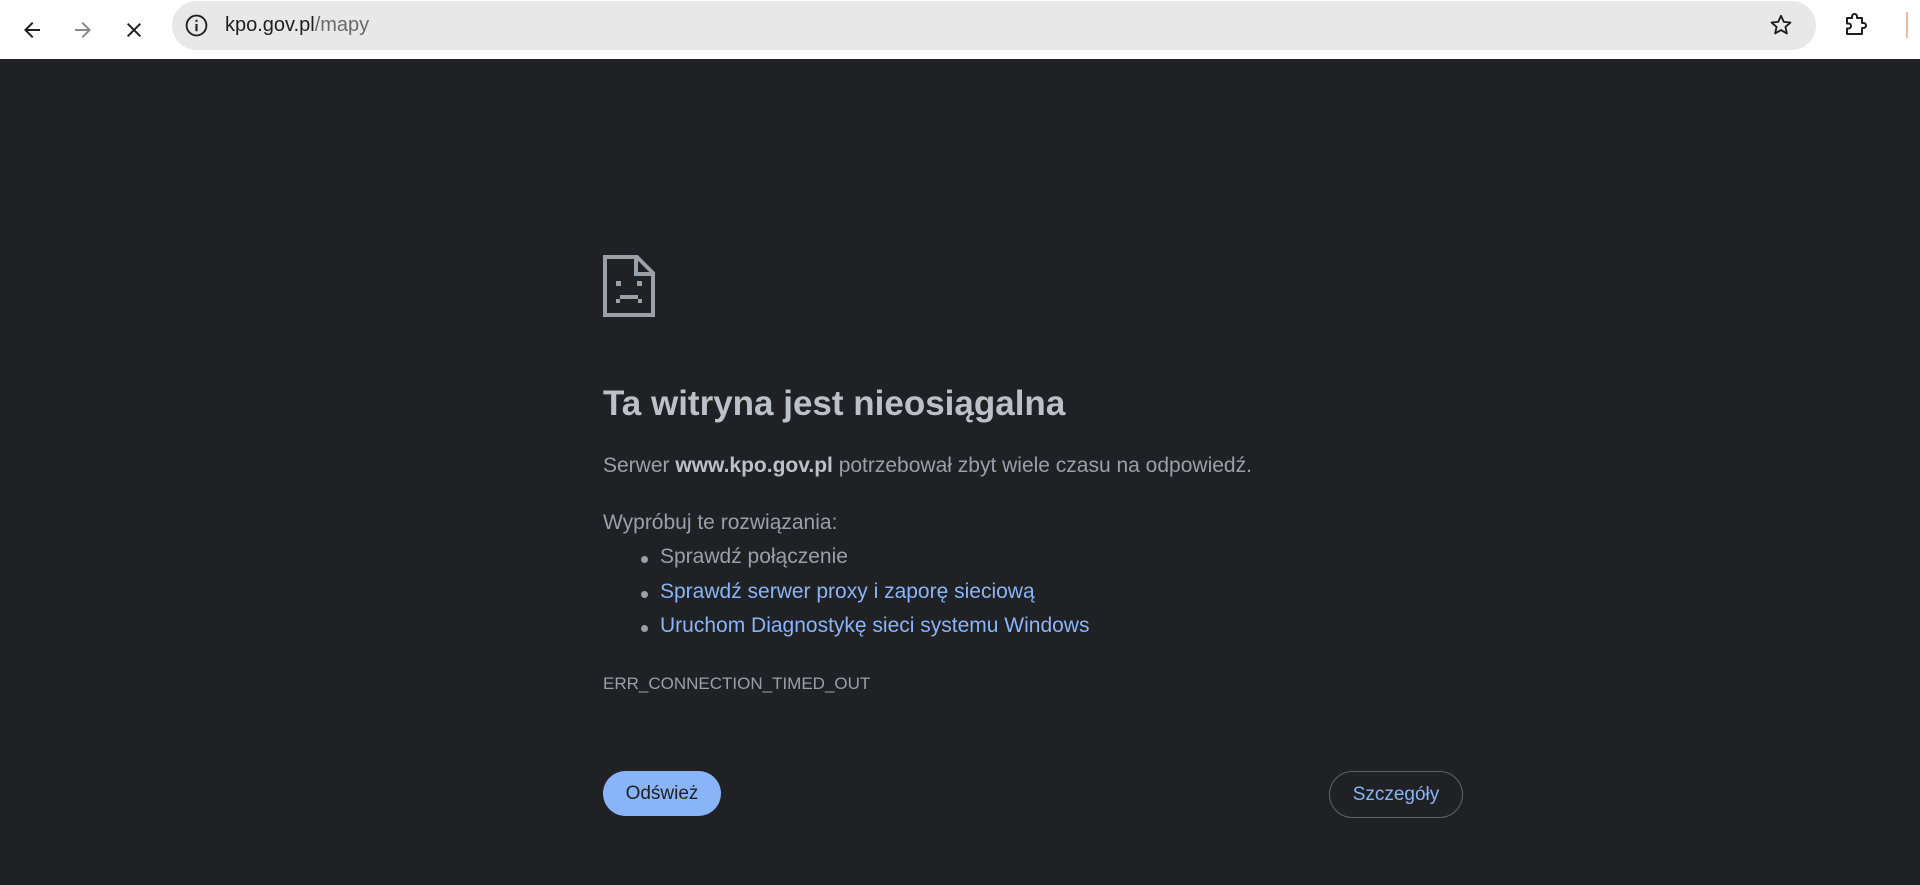  Describe the element at coordinates (1396, 794) in the screenshot. I see `details-button: Szczegóły` at that location.